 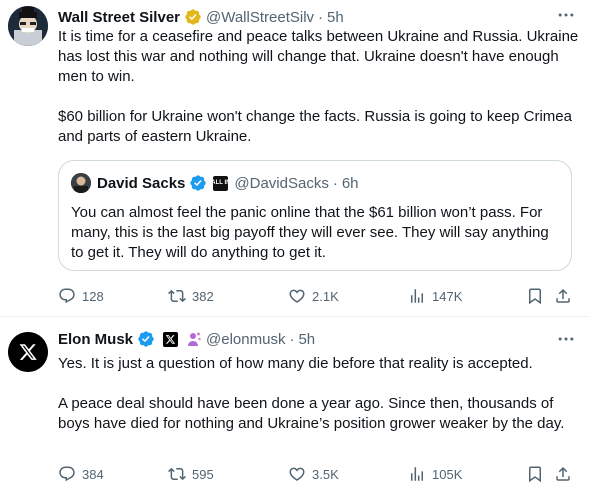 What do you see at coordinates (194, 339) in the screenshot?
I see `character-emoji-icon` at bounding box center [194, 339].